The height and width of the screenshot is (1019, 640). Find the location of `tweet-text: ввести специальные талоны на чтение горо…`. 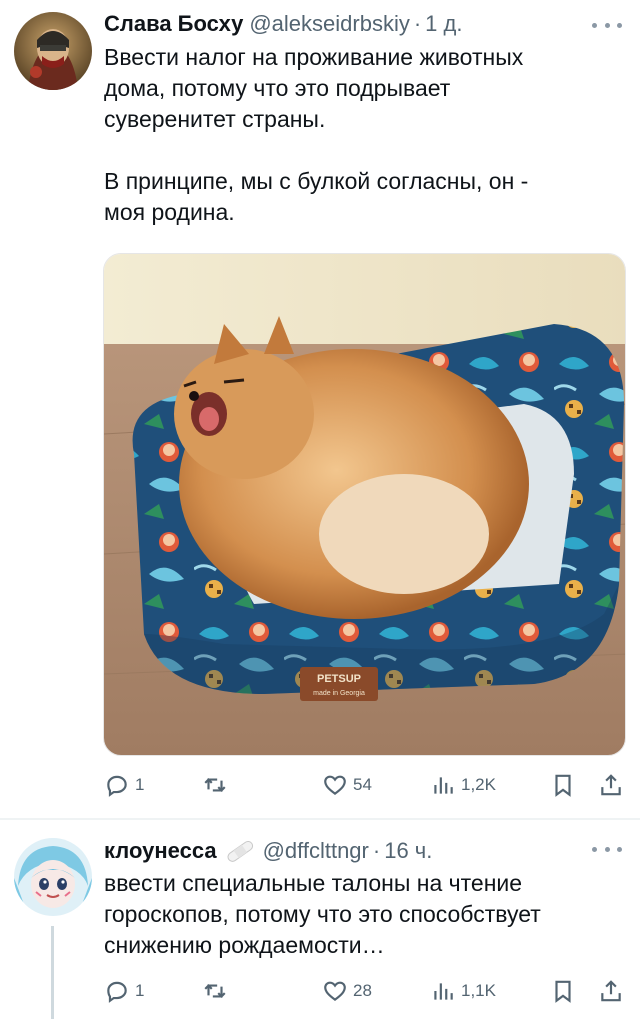

tweet-text: ввести специальные талоны на чтение горо… is located at coordinates (322, 914).